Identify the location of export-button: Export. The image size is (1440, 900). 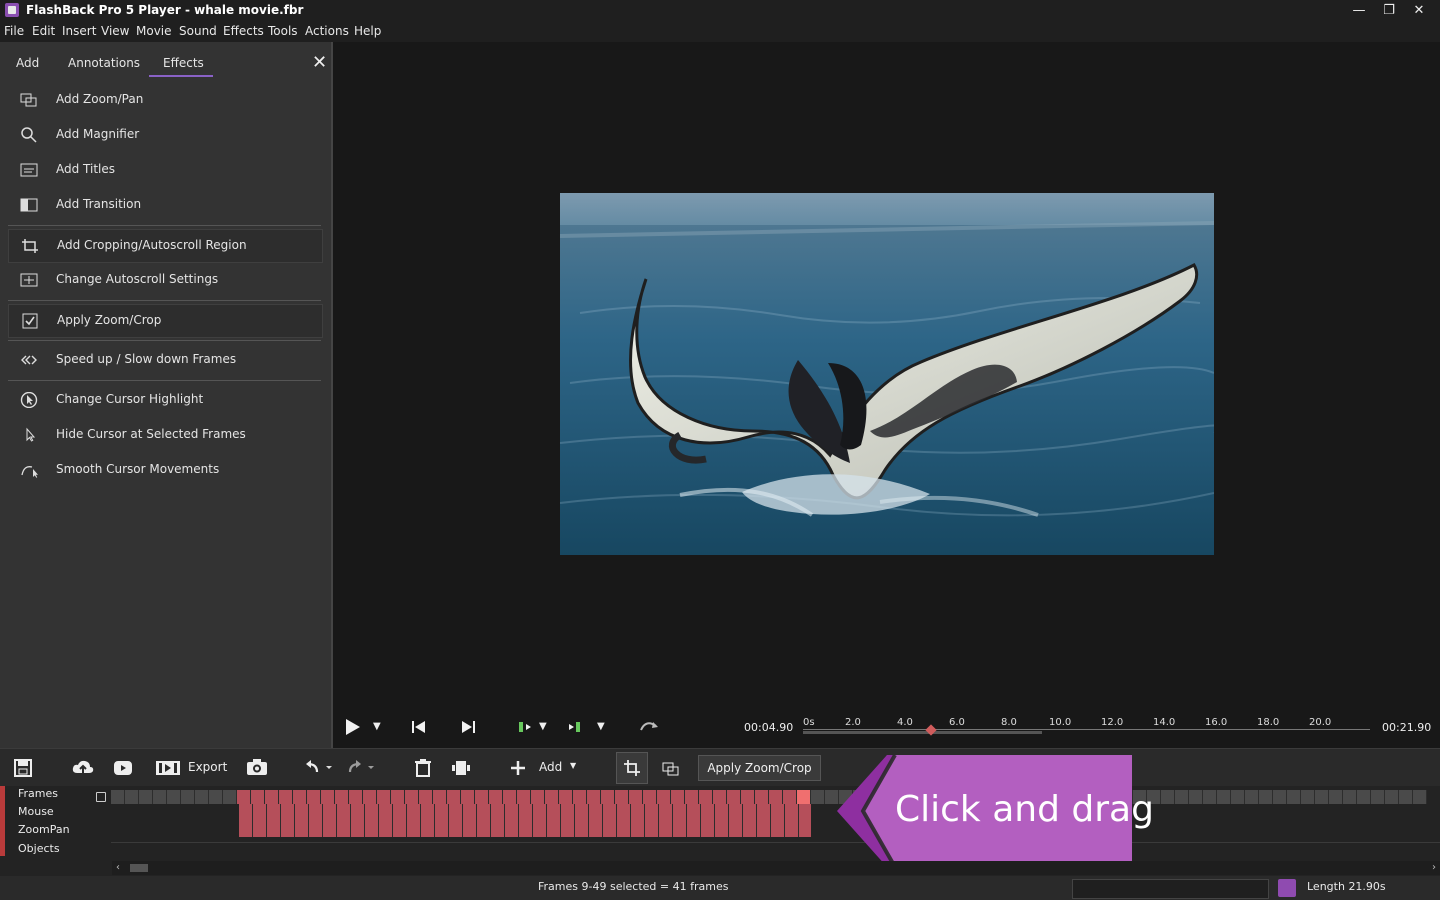
(207, 767).